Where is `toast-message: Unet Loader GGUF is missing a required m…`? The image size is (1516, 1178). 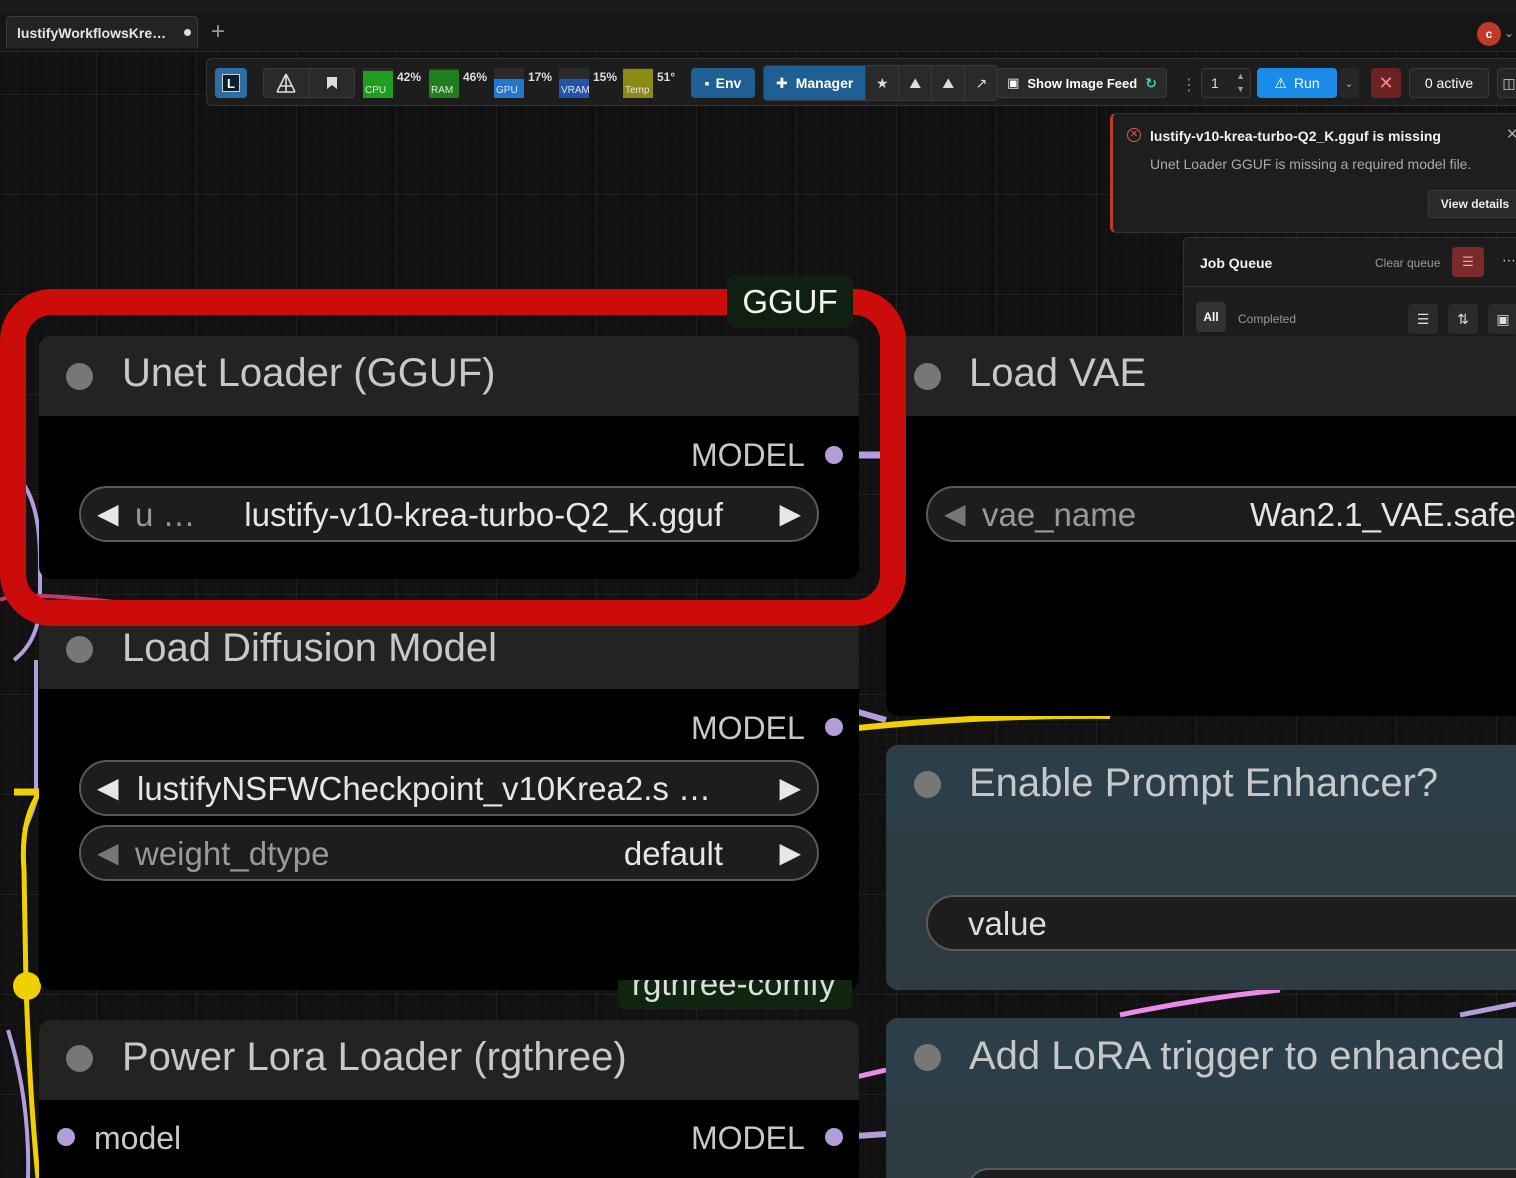
toast-message: Unet Loader GGUF is missing a required m… is located at coordinates (1311, 164).